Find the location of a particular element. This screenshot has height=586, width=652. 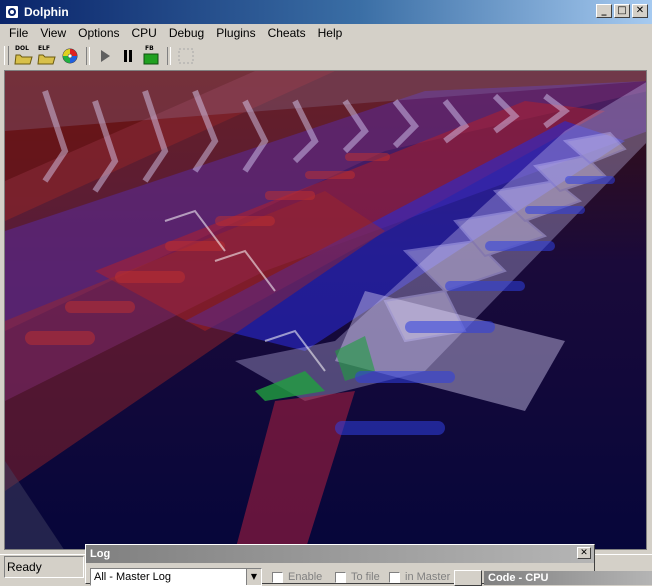

toolbar: DOL ELF FB is located at coordinates (326, 55).